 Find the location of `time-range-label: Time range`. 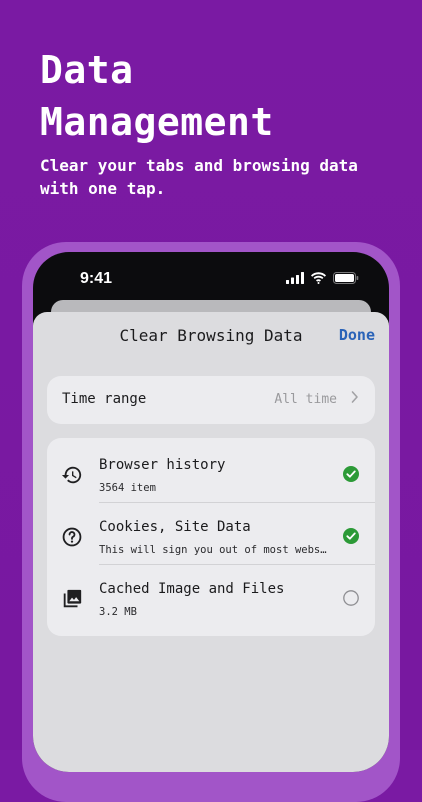

time-range-label: Time range is located at coordinates (104, 399).